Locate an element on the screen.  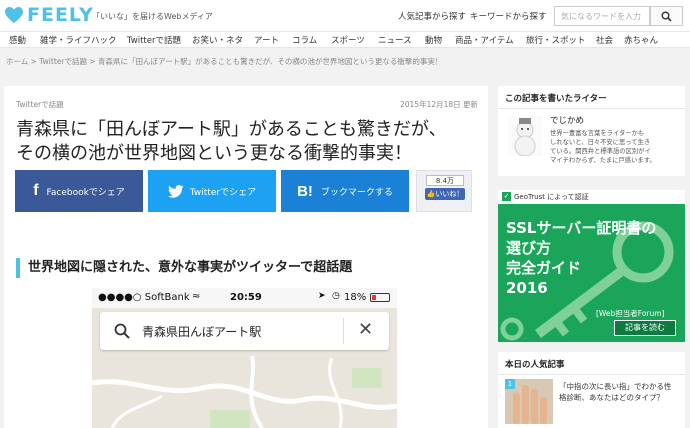
ad-cta-label: 記事を読む is located at coordinates (645, 327).